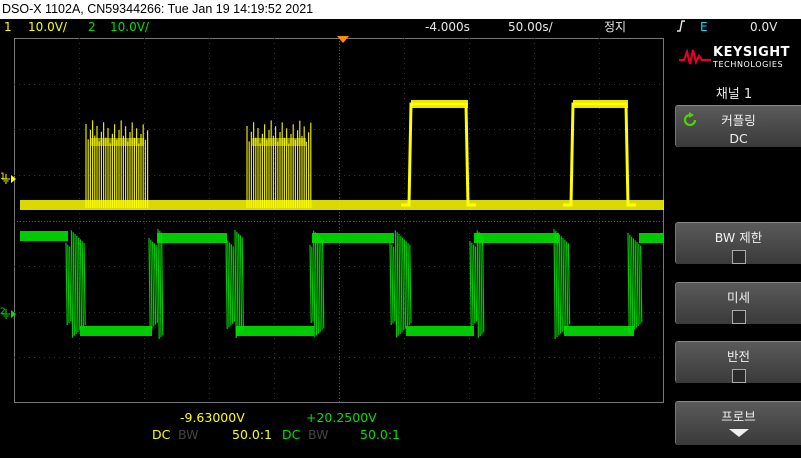 Image resolution: width=801 pixels, height=458 pixels. What do you see at coordinates (212, 417) in the screenshot?
I see `ch1-offset: -9.63000V` at bounding box center [212, 417].